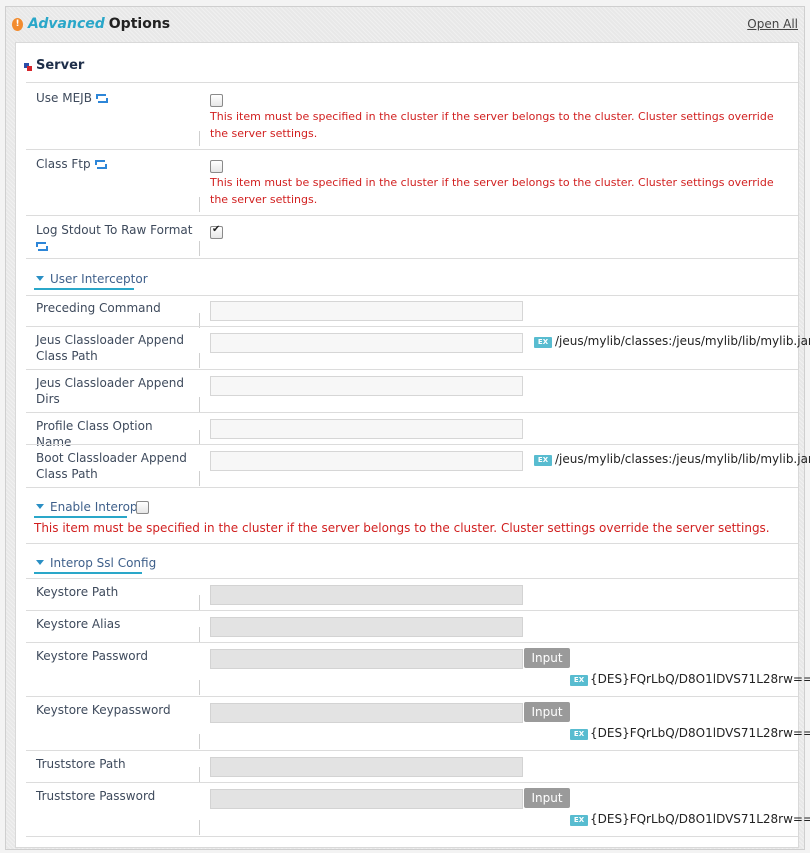  What do you see at coordinates (81, 764) in the screenshot?
I see `truststore-path-label: Truststore Path` at bounding box center [81, 764].